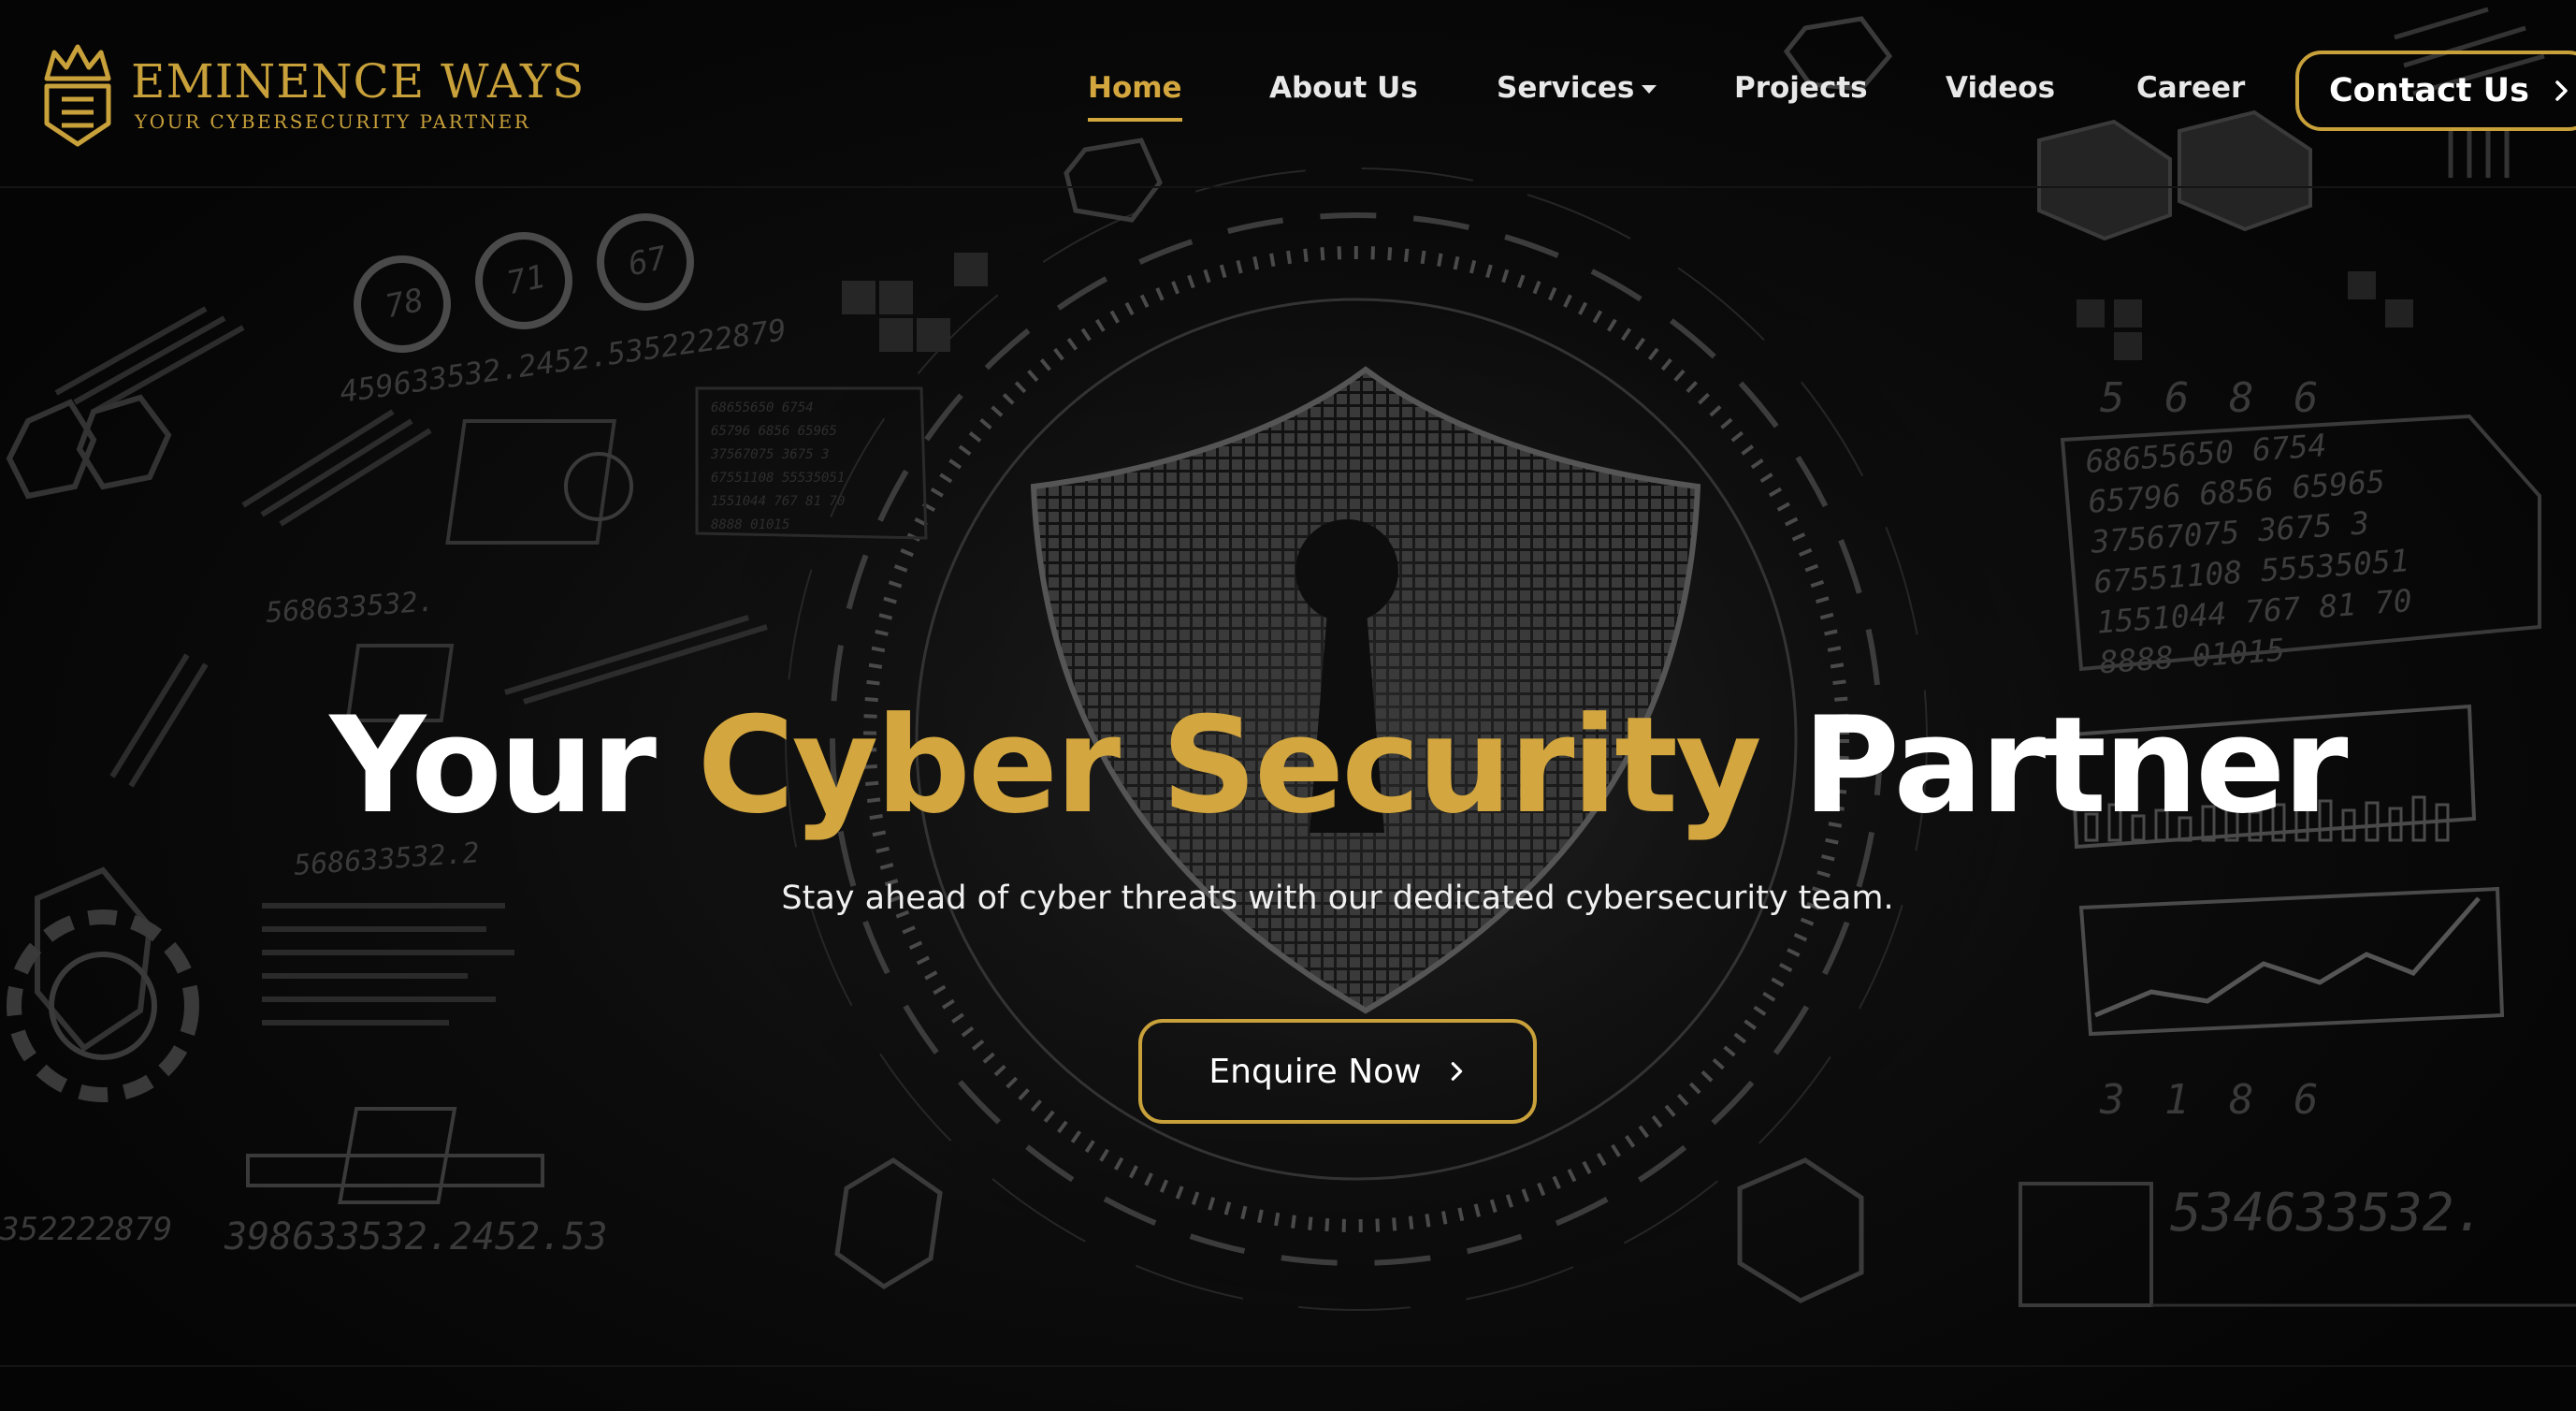 This screenshot has width=2576, height=1411. I want to click on contact-us-button: Contact Us, so click(2435, 91).